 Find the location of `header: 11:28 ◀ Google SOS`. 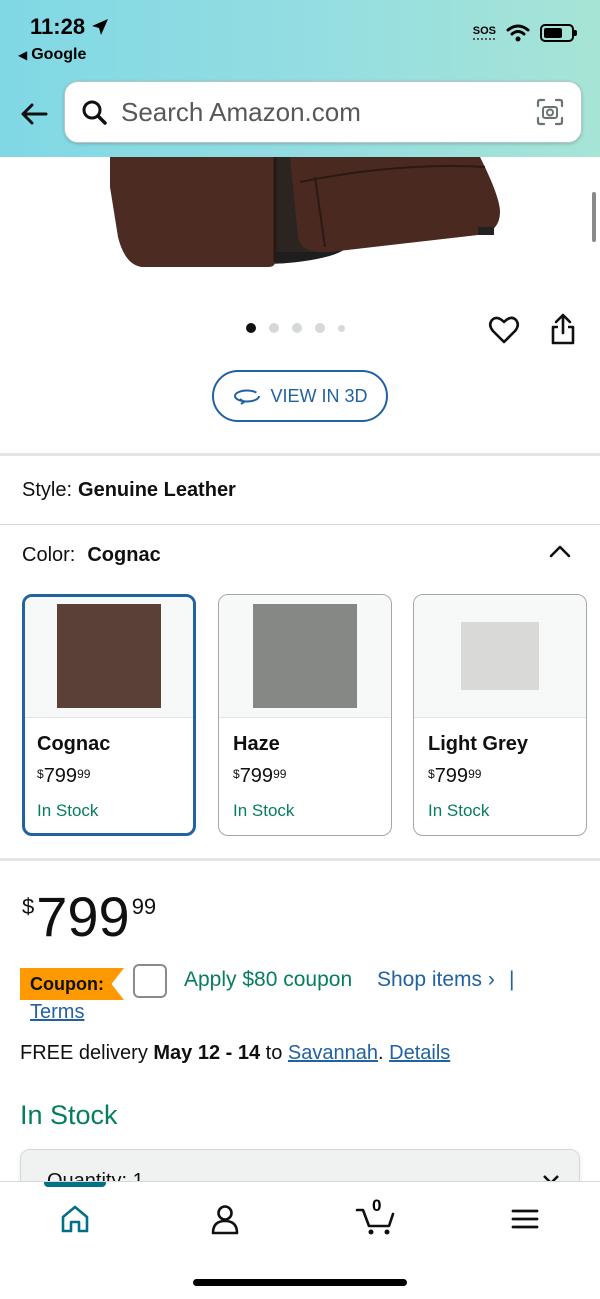

header: 11:28 ◀ Google SOS is located at coordinates (300, 78).